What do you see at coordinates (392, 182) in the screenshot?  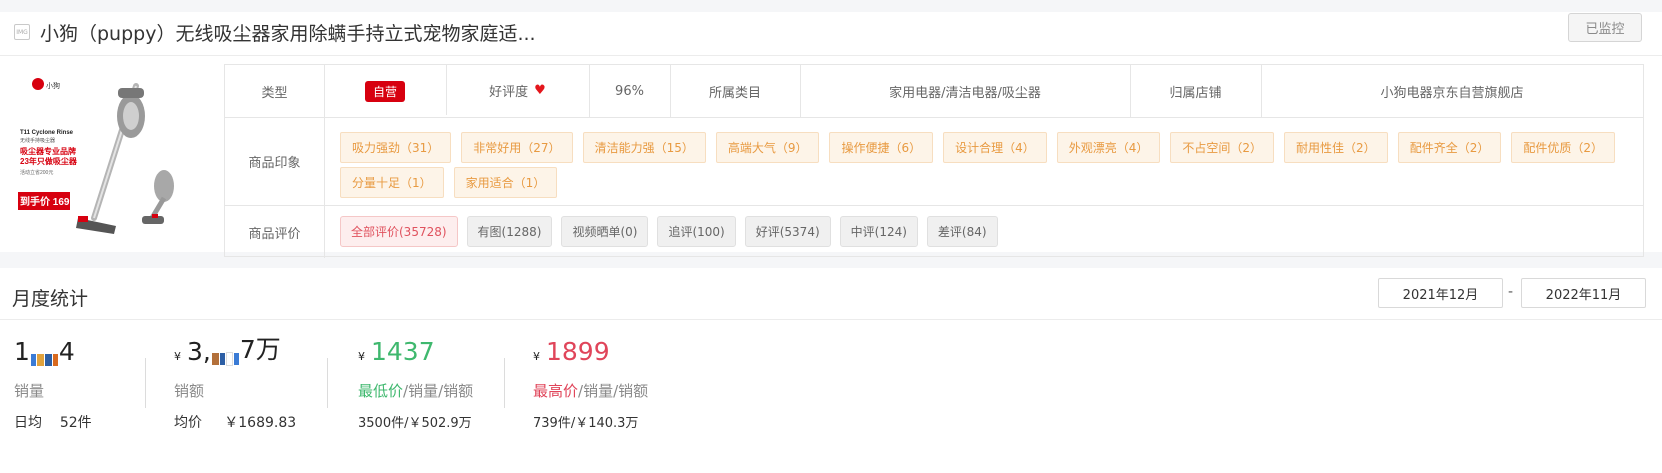 I see `impression-tag: 分量十足（1）` at bounding box center [392, 182].